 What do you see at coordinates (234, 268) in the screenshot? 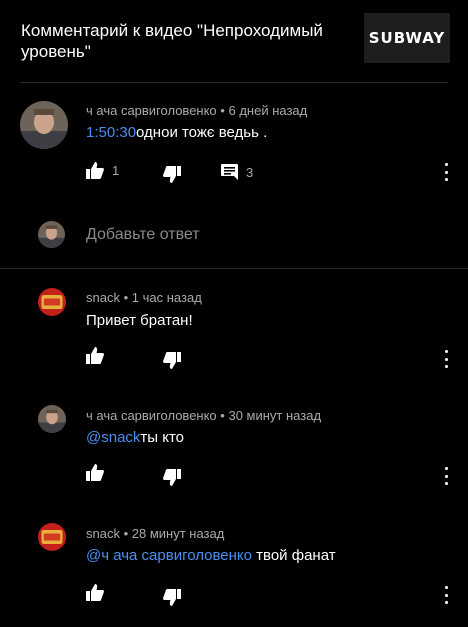
I see `section-divider` at bounding box center [234, 268].